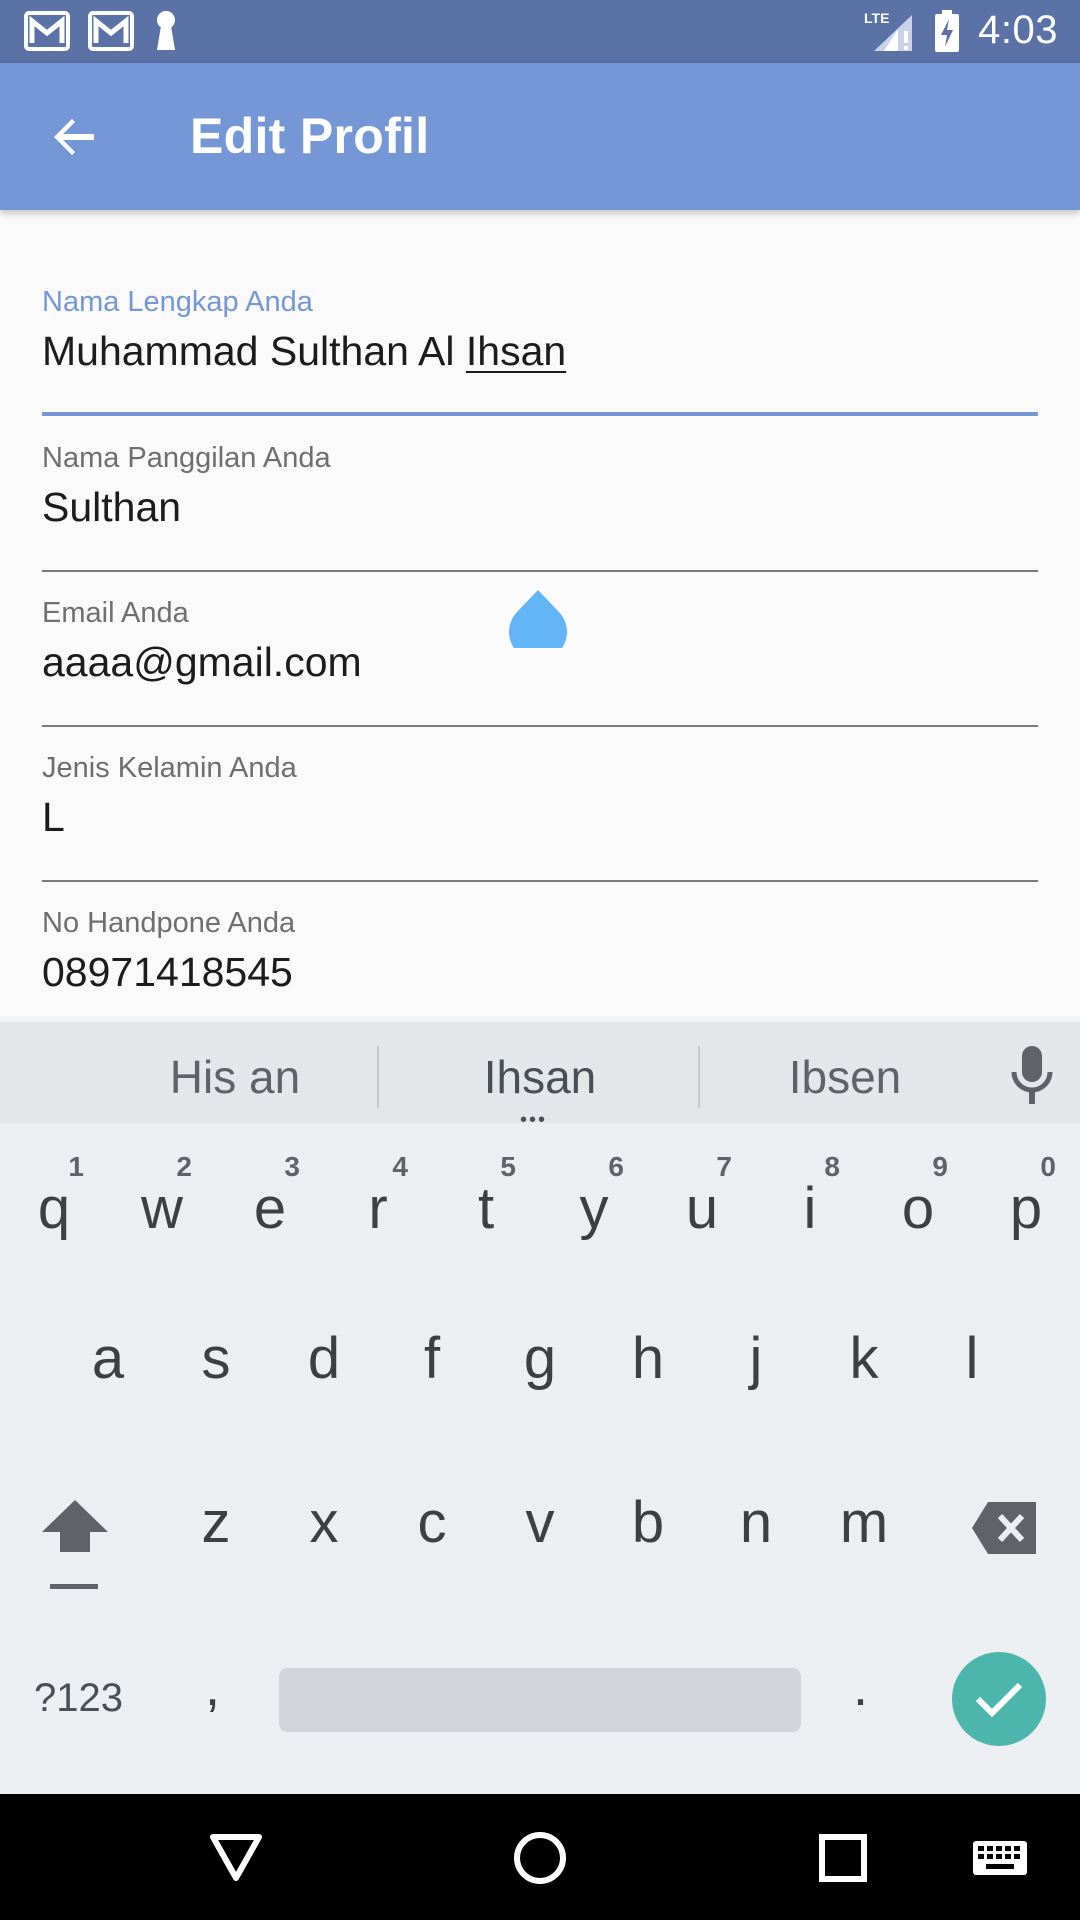 Image resolution: width=1080 pixels, height=1920 pixels. What do you see at coordinates (162, 1208) in the screenshot?
I see `key-label: w` at bounding box center [162, 1208].